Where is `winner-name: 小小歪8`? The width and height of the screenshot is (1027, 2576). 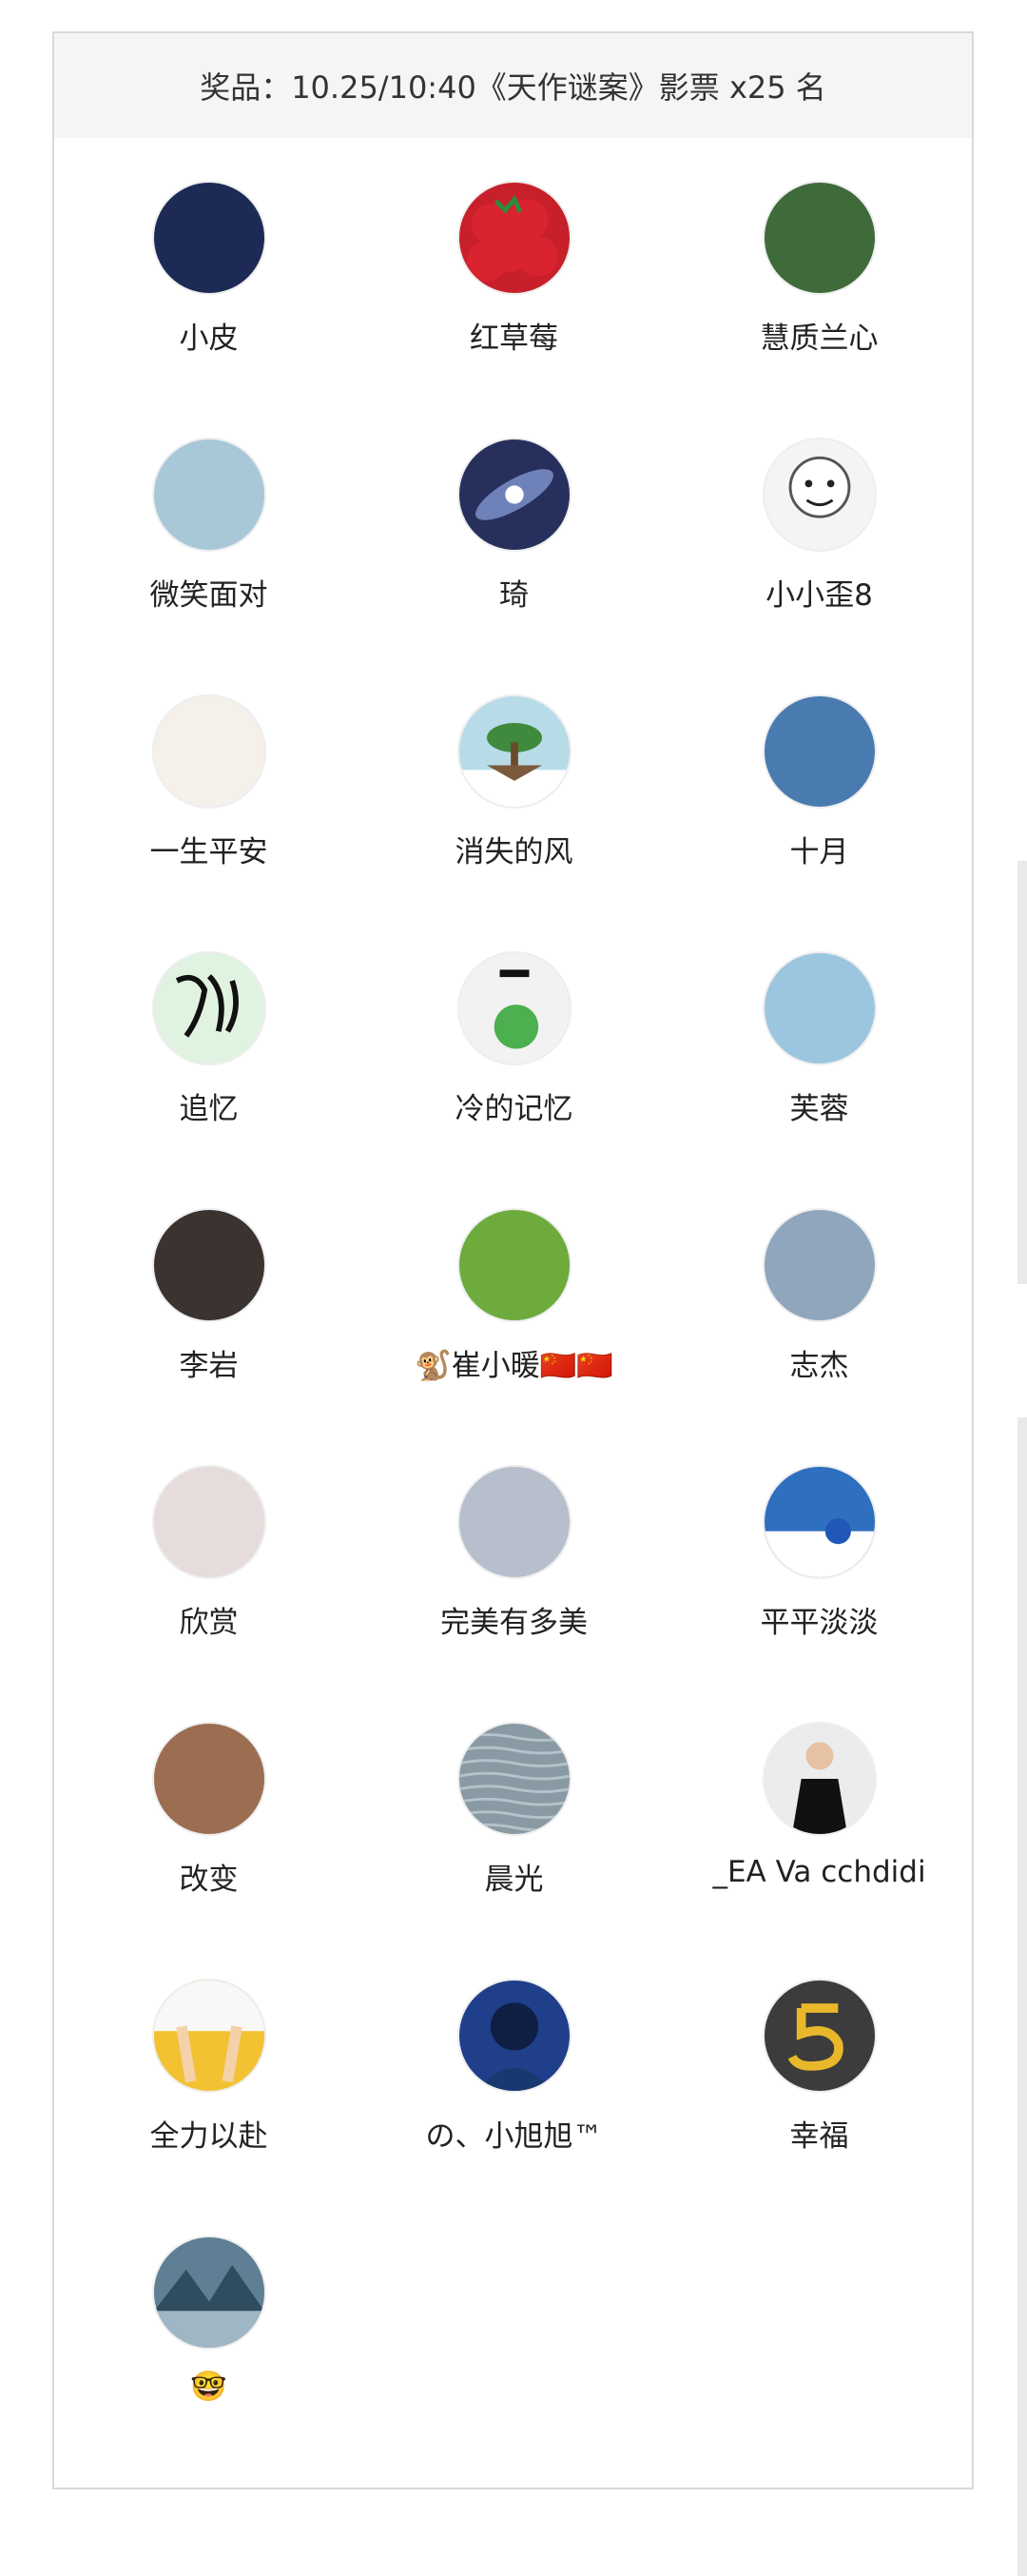
winner-name: 小小歪8 is located at coordinates (819, 595).